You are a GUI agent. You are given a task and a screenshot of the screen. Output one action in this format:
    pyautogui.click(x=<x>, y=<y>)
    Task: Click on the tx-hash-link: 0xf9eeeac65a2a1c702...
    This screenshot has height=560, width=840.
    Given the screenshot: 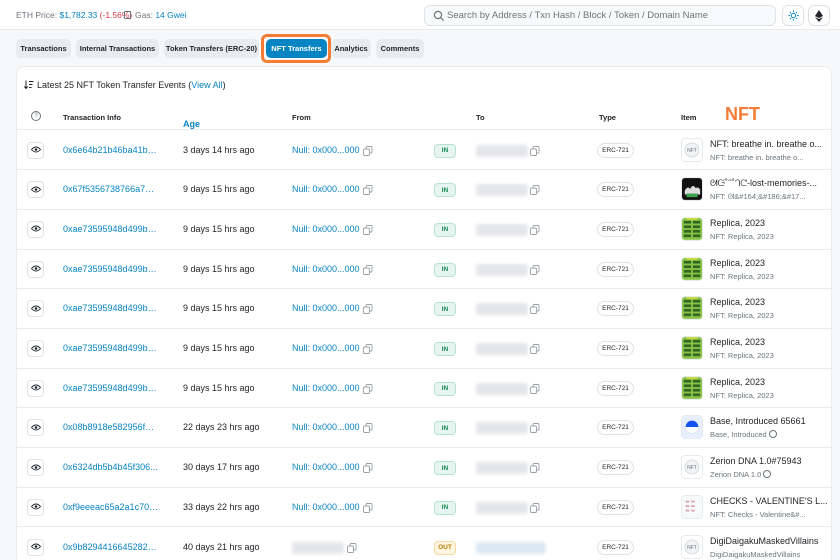 What is the action you would take?
    pyautogui.click(x=111, y=507)
    